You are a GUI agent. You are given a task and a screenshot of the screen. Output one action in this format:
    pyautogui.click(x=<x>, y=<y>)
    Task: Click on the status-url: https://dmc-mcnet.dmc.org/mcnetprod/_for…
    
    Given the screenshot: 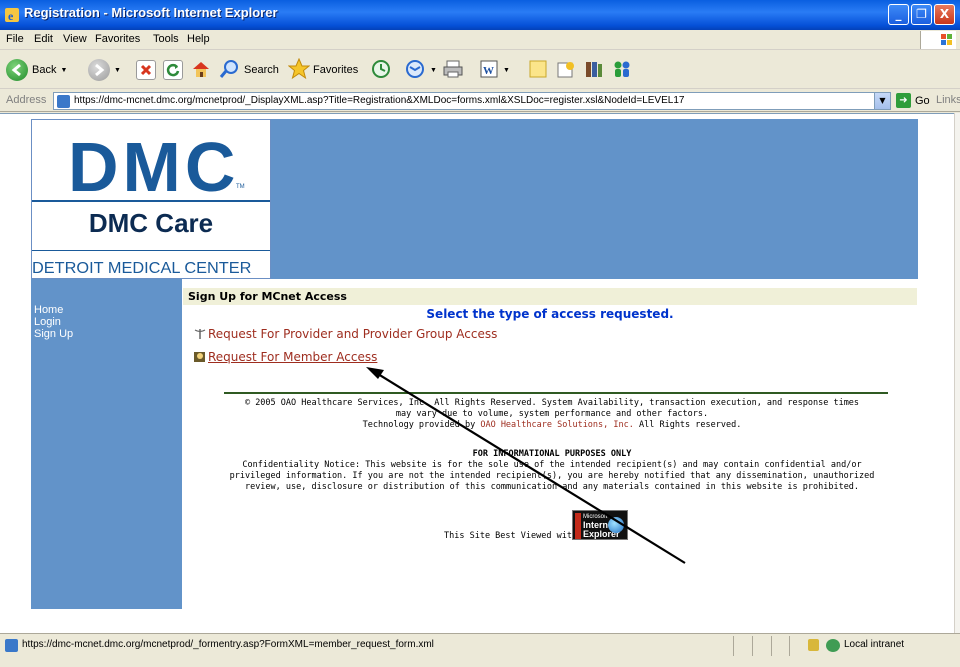 What is the action you would take?
    pyautogui.click(x=228, y=644)
    